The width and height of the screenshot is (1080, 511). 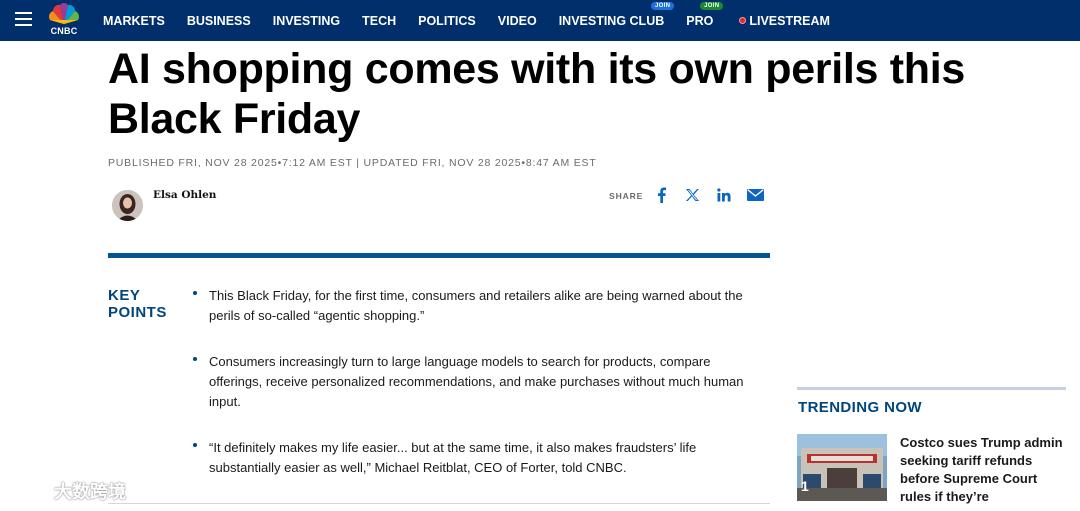 I want to click on key-points-bottom-rule, so click(x=439, y=503).